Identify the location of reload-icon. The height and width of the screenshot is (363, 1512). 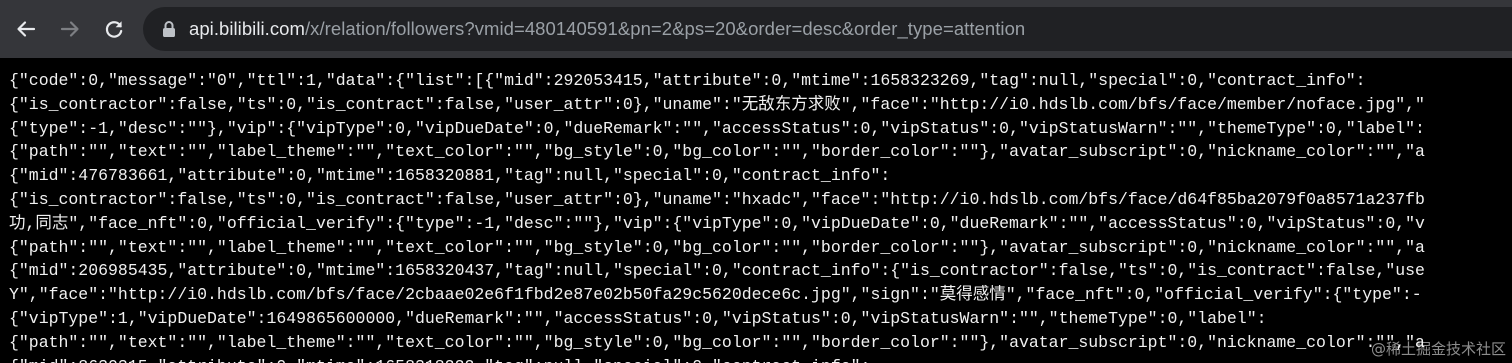
(114, 29).